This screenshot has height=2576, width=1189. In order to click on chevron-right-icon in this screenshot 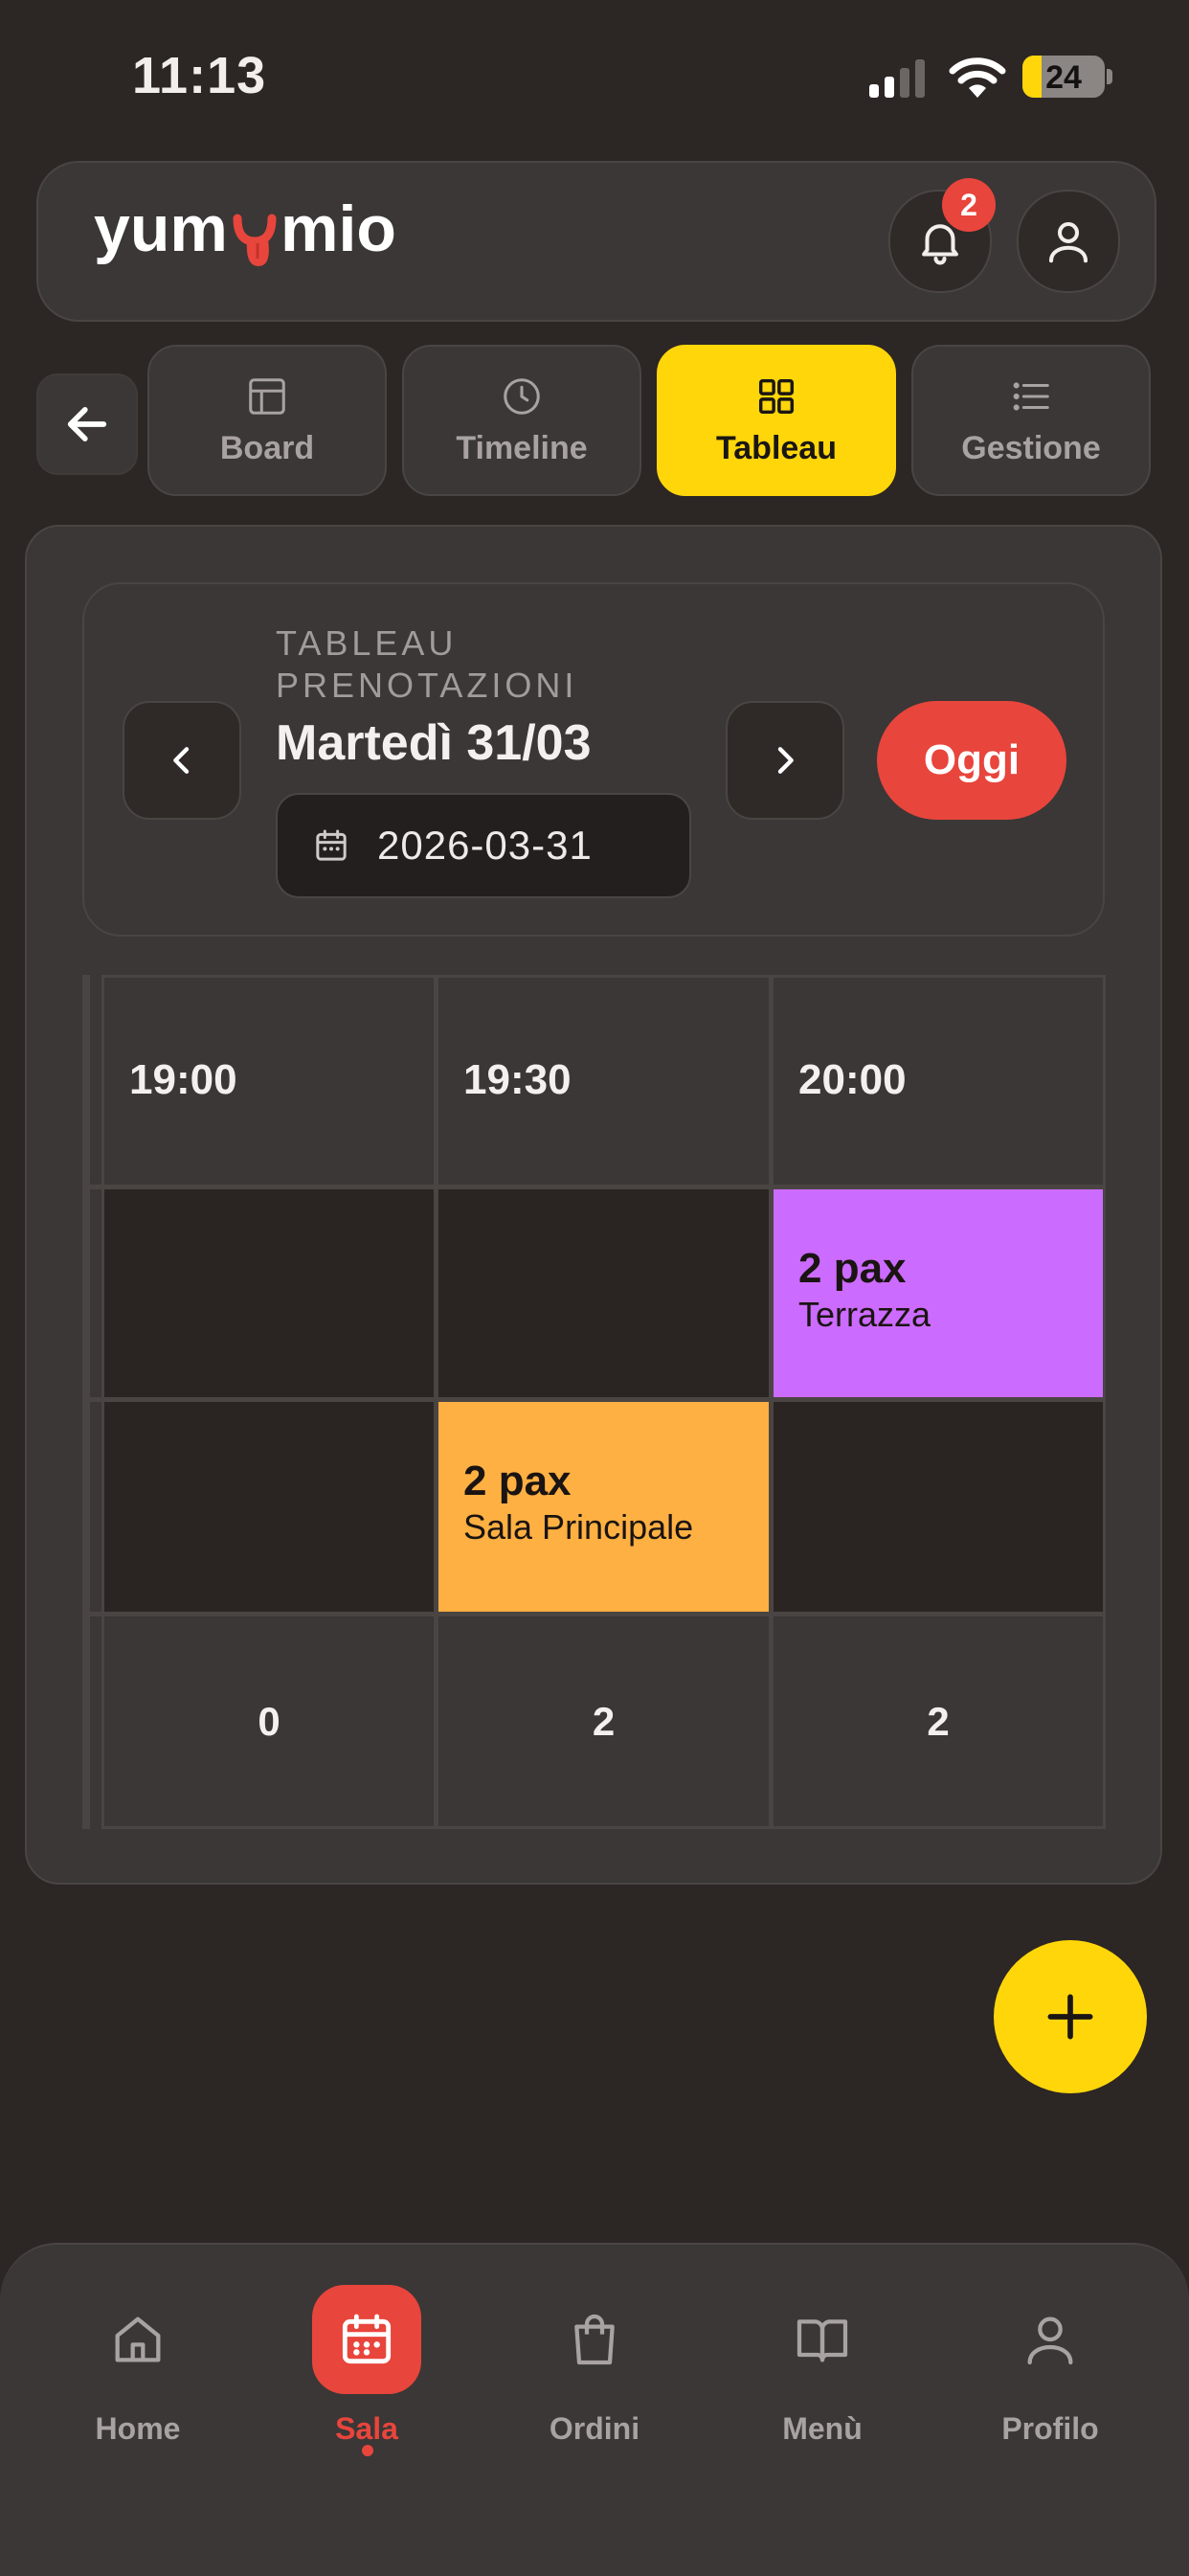, I will do `click(785, 760)`.